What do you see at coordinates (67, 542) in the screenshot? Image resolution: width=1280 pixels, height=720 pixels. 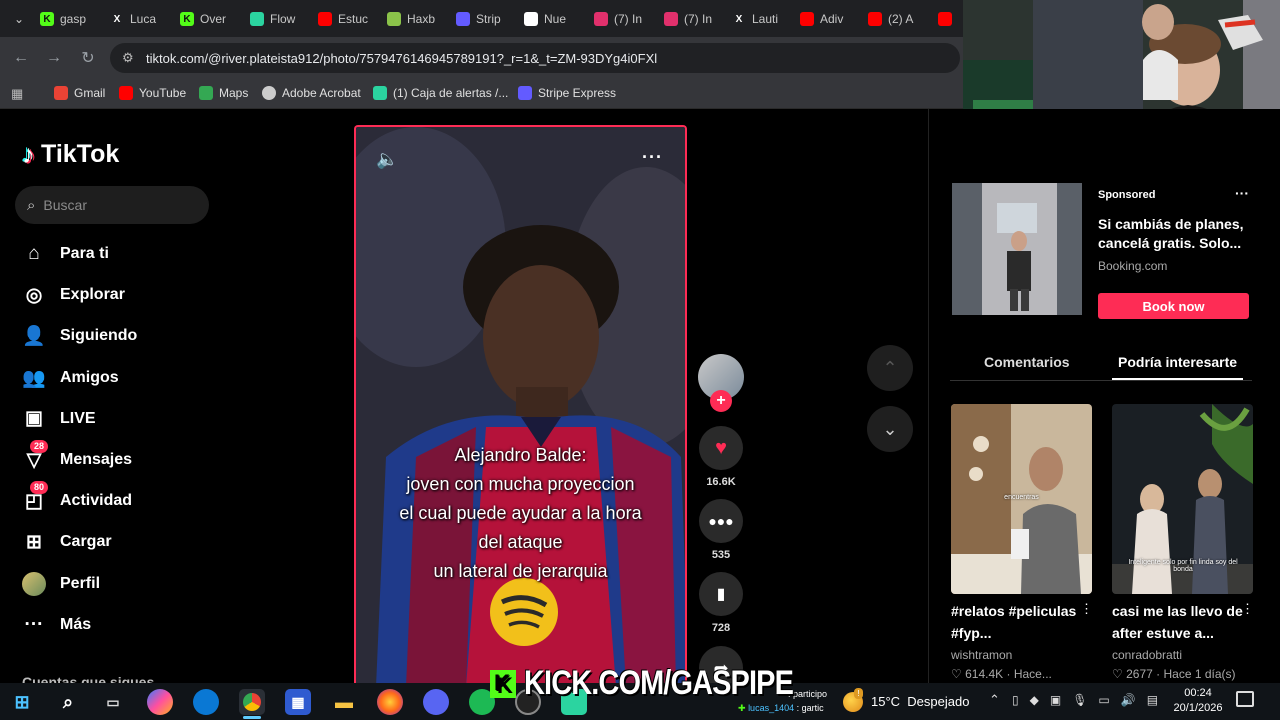 I see `sidebar-item-cargar: ⊞ Cargar` at bounding box center [67, 542].